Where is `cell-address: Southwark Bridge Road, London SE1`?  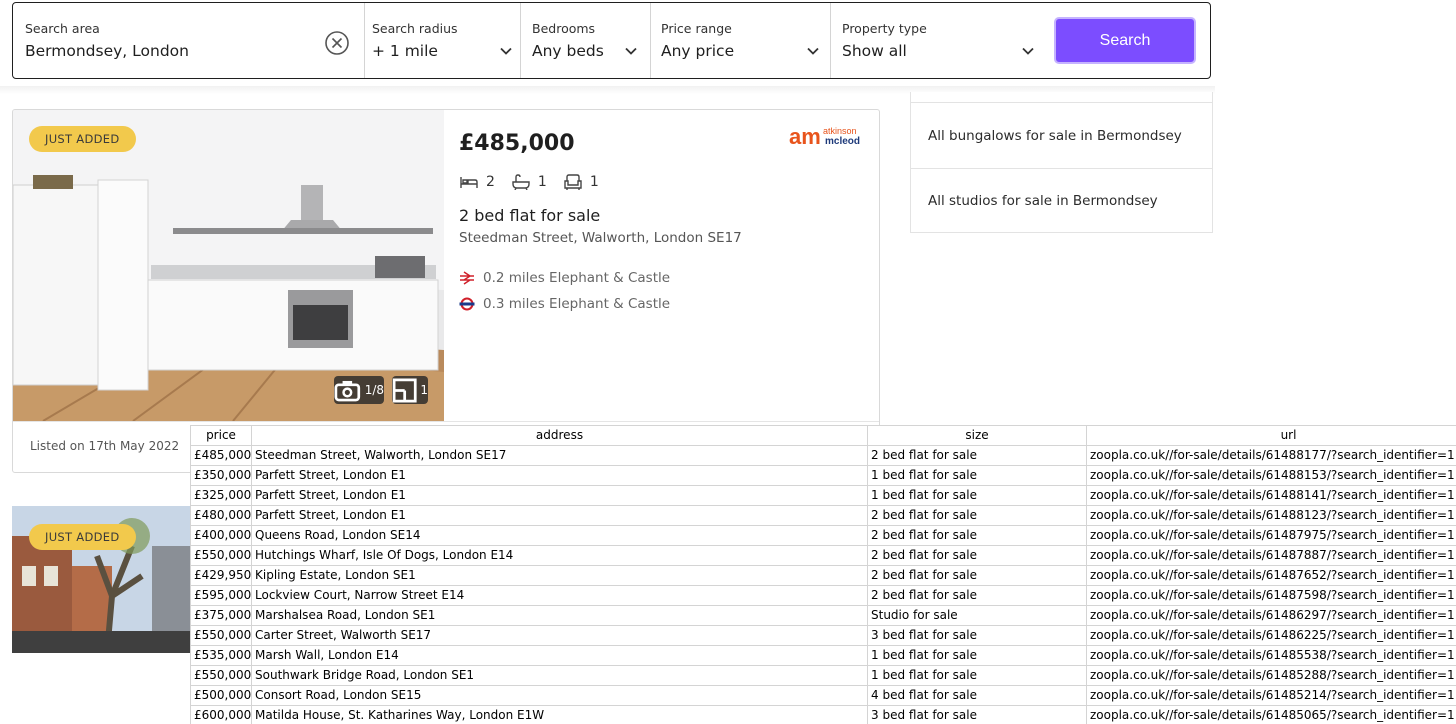 cell-address: Southwark Bridge Road, London SE1 is located at coordinates (559, 675).